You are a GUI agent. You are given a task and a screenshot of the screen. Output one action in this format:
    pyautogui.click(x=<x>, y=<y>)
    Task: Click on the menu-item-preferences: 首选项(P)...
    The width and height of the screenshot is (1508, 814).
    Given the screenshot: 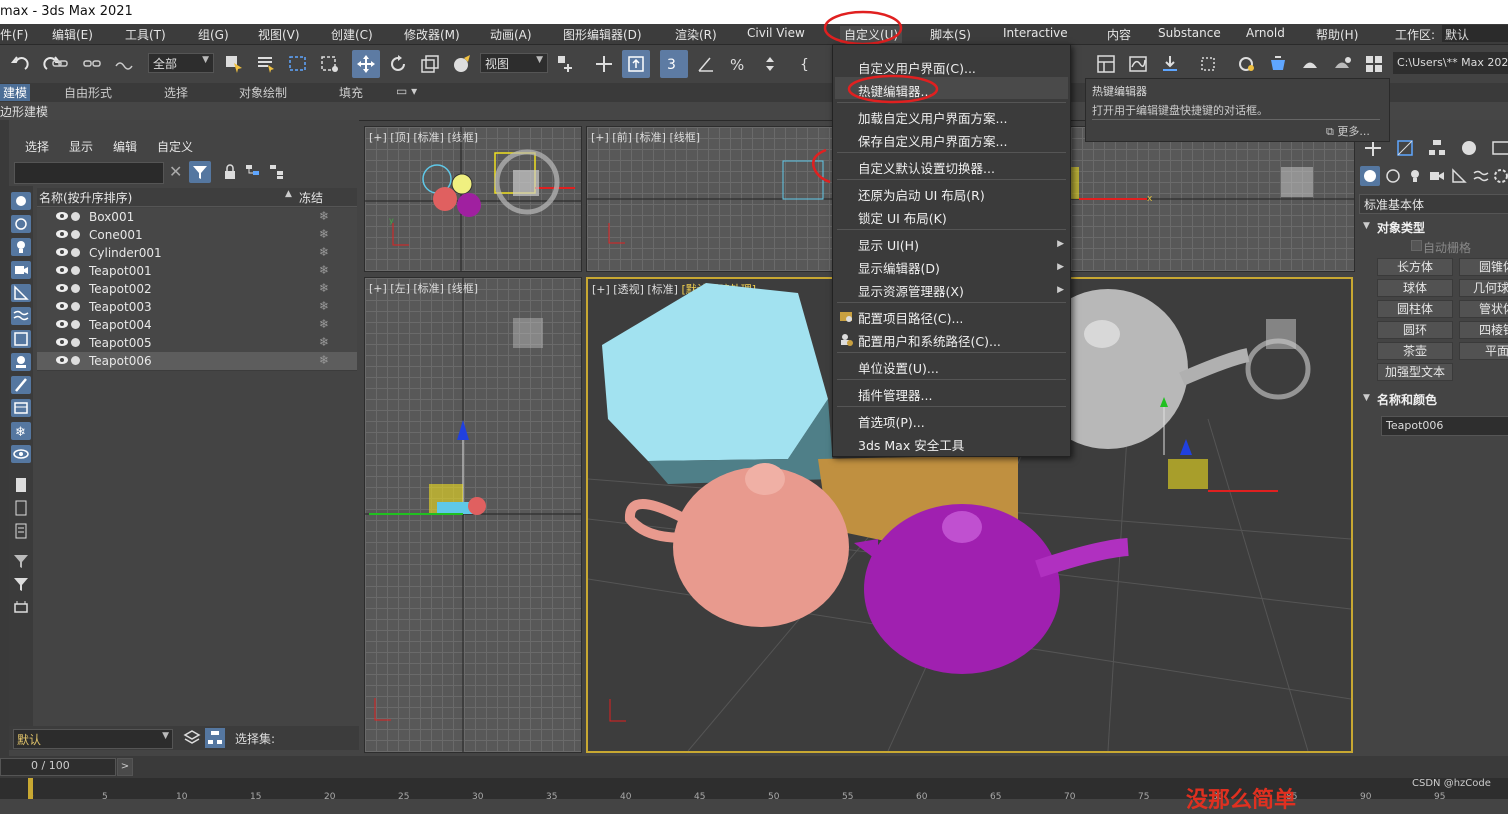 What is the action you would take?
    pyautogui.click(x=891, y=421)
    